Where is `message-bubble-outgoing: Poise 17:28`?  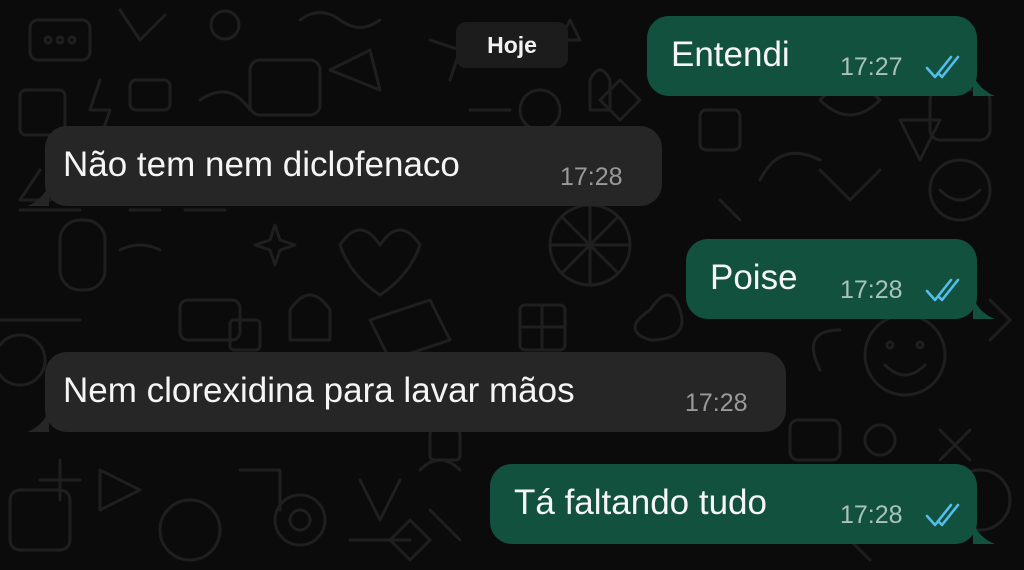
message-bubble-outgoing: Poise 17:28 is located at coordinates (840, 279).